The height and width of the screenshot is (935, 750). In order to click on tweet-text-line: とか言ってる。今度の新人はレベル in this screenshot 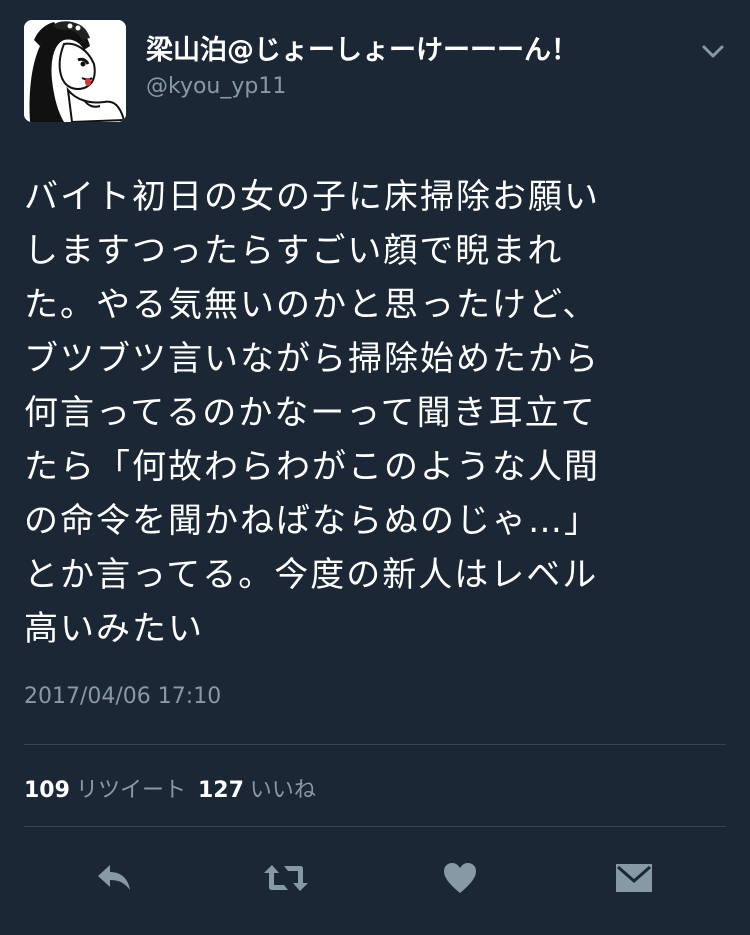, I will do `click(311, 575)`.